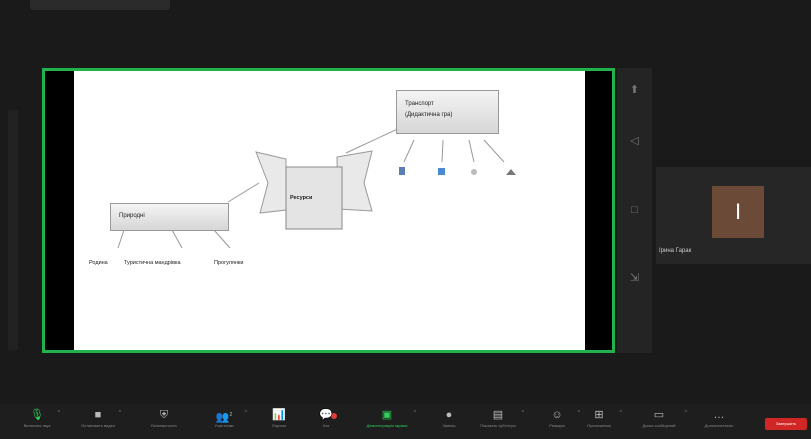 The width and height of the screenshot is (811, 439). What do you see at coordinates (634, 278) in the screenshot?
I see `fullscreen-icon: ⇲` at bounding box center [634, 278].